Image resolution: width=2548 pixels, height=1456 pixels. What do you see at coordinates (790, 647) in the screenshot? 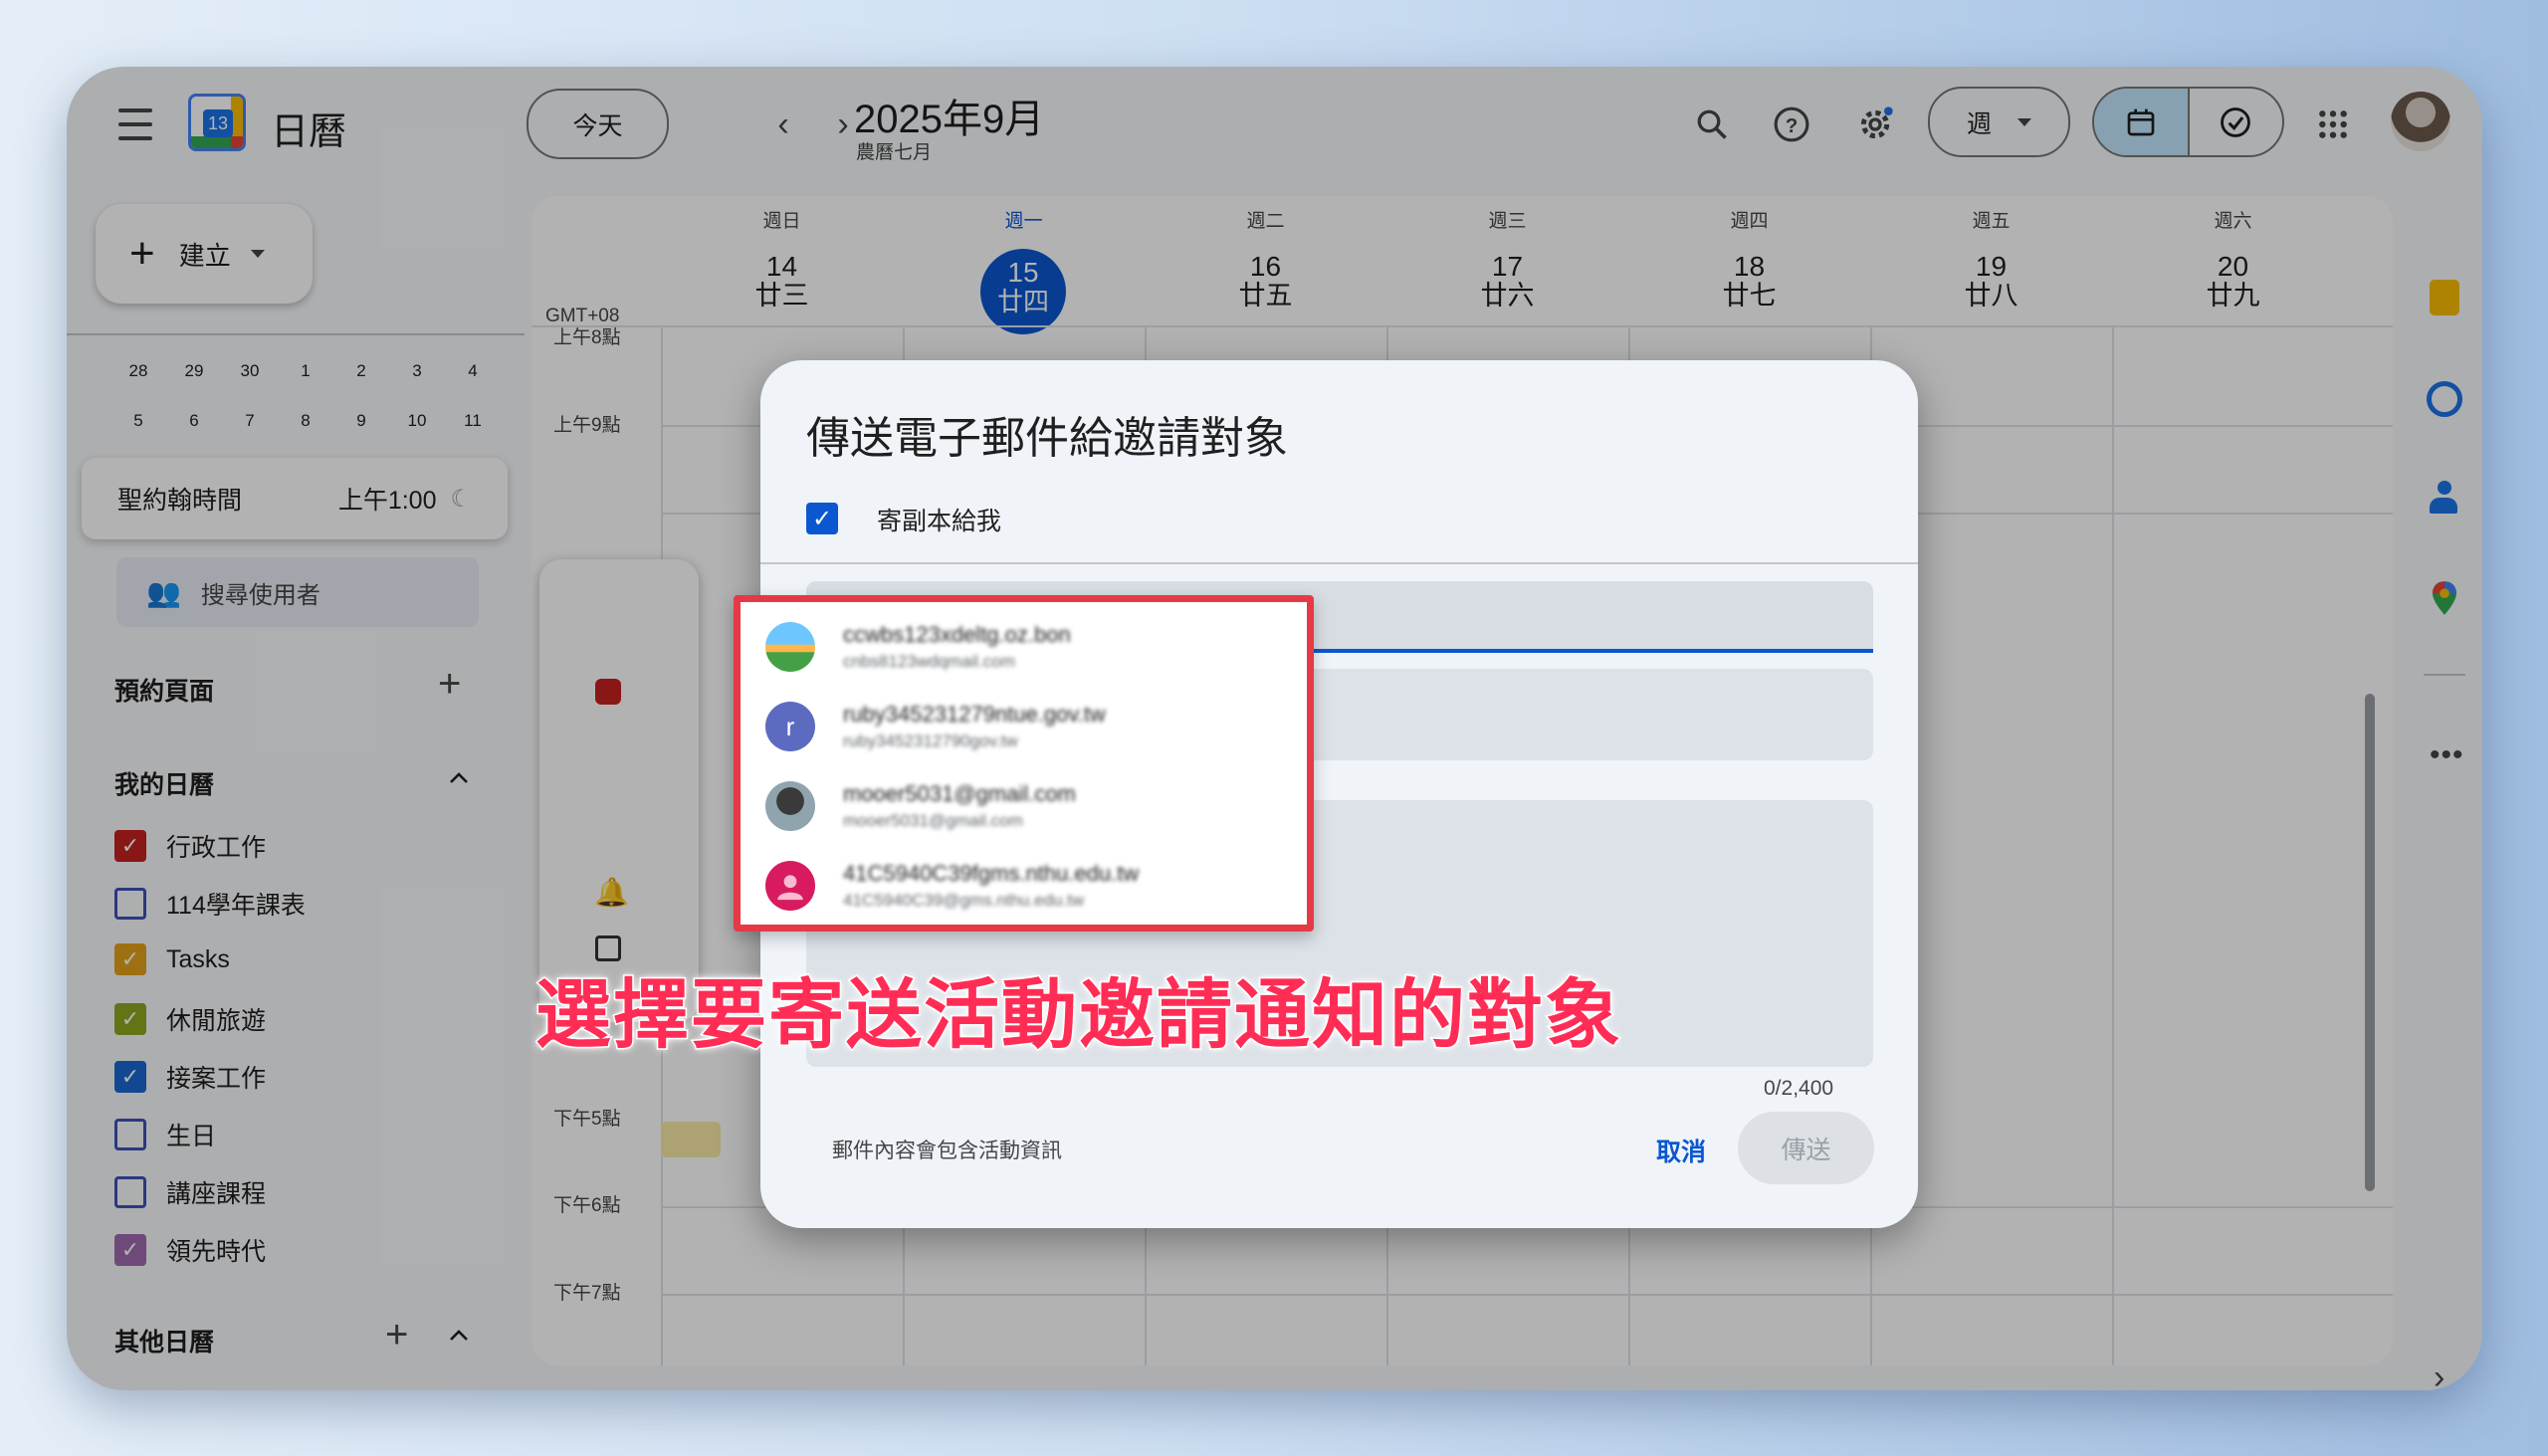
I see `landscape-avatar` at bounding box center [790, 647].